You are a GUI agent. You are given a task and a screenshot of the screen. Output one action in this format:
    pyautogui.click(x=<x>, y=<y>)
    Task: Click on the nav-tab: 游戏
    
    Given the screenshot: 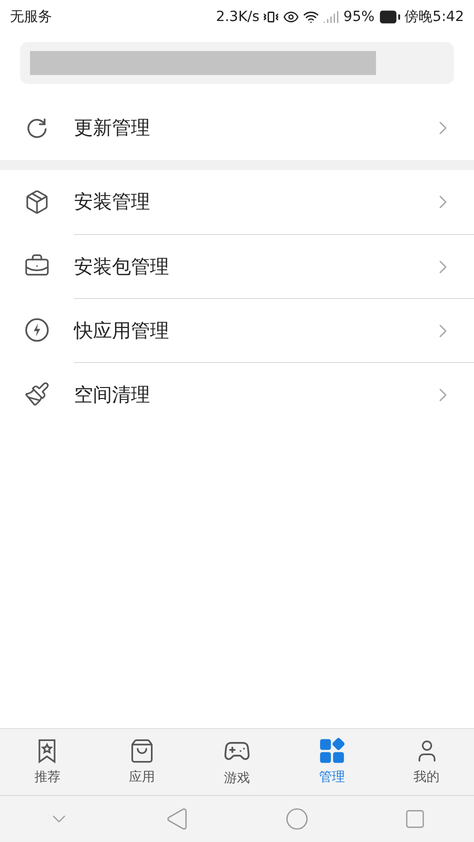 What is the action you would take?
    pyautogui.click(x=237, y=762)
    